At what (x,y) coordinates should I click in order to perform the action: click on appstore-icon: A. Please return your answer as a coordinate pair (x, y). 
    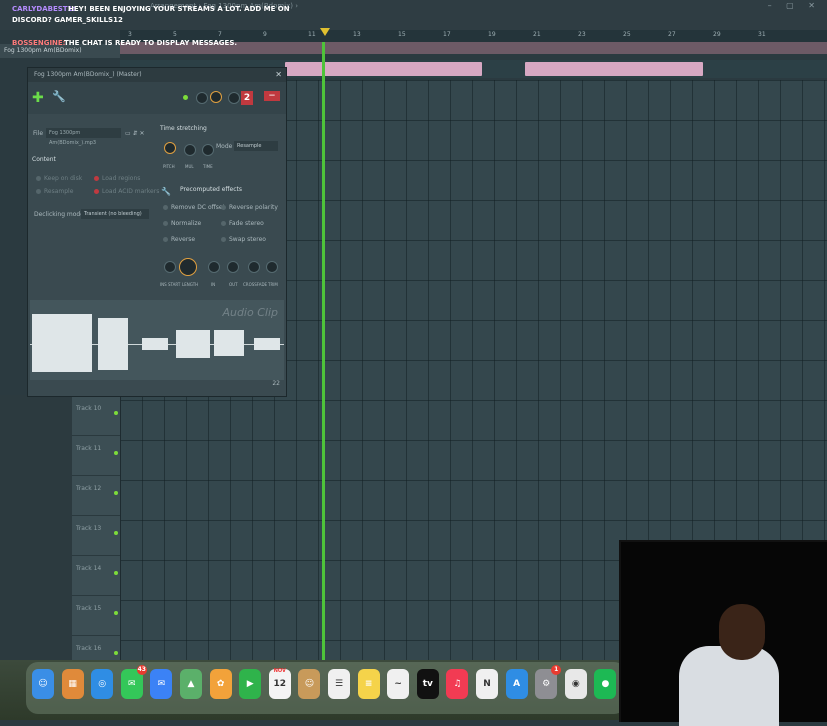
    Looking at the image, I should click on (516, 684).